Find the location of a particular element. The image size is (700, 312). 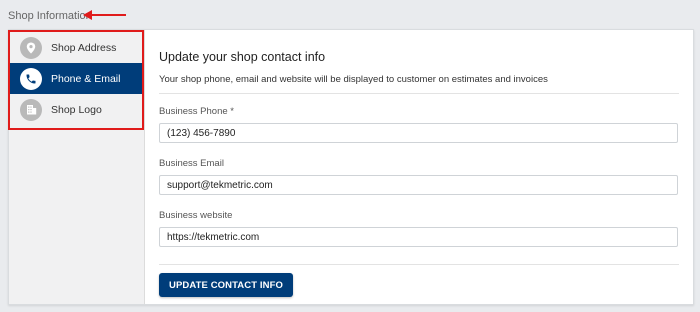

sidebar-item-phone-email: Phone & Email is located at coordinates (76, 78).